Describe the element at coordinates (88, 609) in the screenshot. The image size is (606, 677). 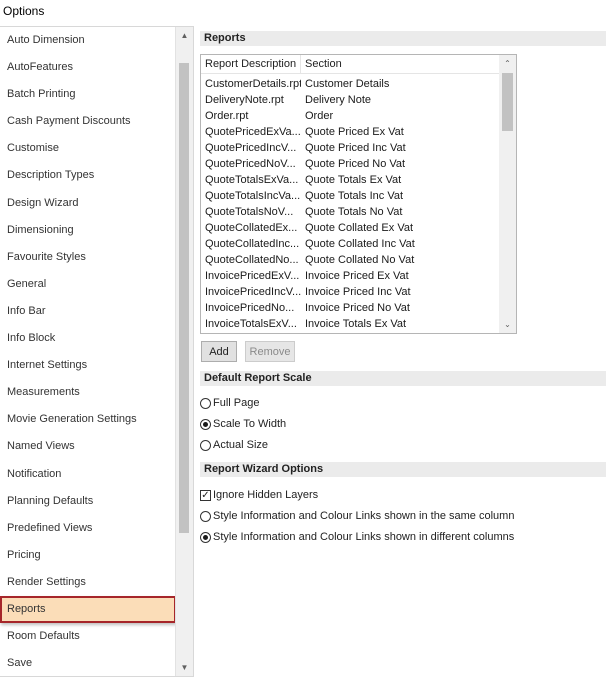
I see `sidebar-item: Reports` at that location.